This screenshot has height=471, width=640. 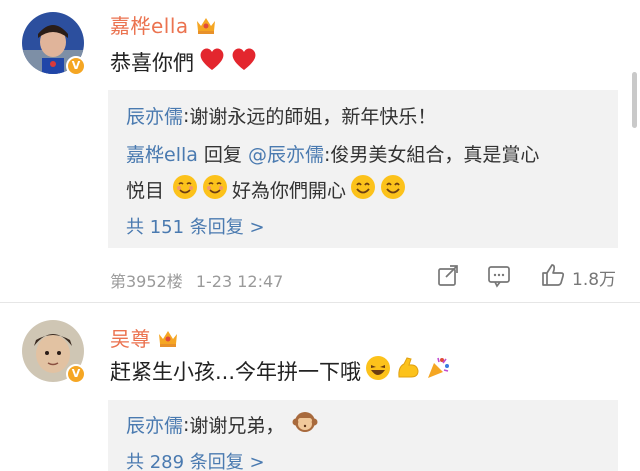 What do you see at coordinates (162, 153) in the screenshot?
I see `reply-author-link: 嘉桦ella` at bounding box center [162, 153].